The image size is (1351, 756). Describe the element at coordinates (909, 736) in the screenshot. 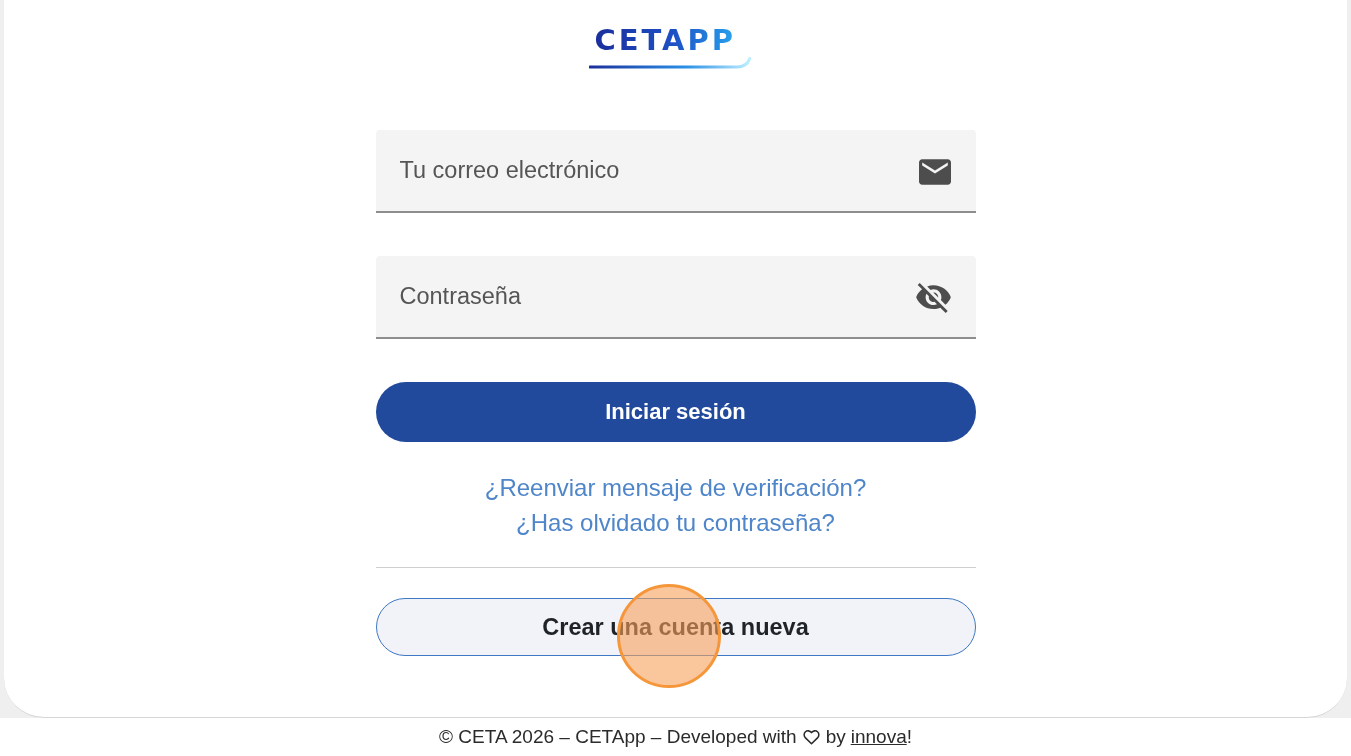

I see `footer-text: !` at that location.